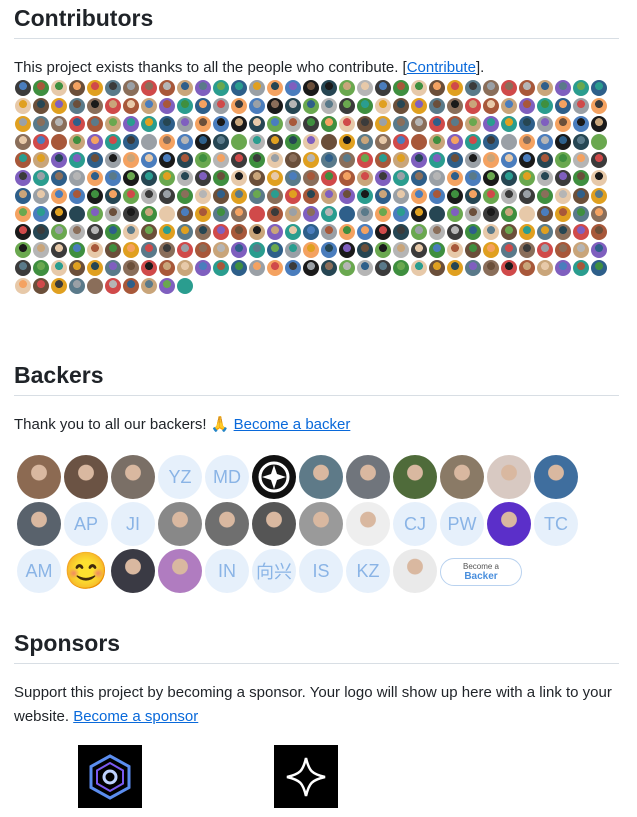 This screenshot has height=817, width=637. What do you see at coordinates (227, 571) in the screenshot?
I see `backer-initials-avatar: IN` at bounding box center [227, 571].